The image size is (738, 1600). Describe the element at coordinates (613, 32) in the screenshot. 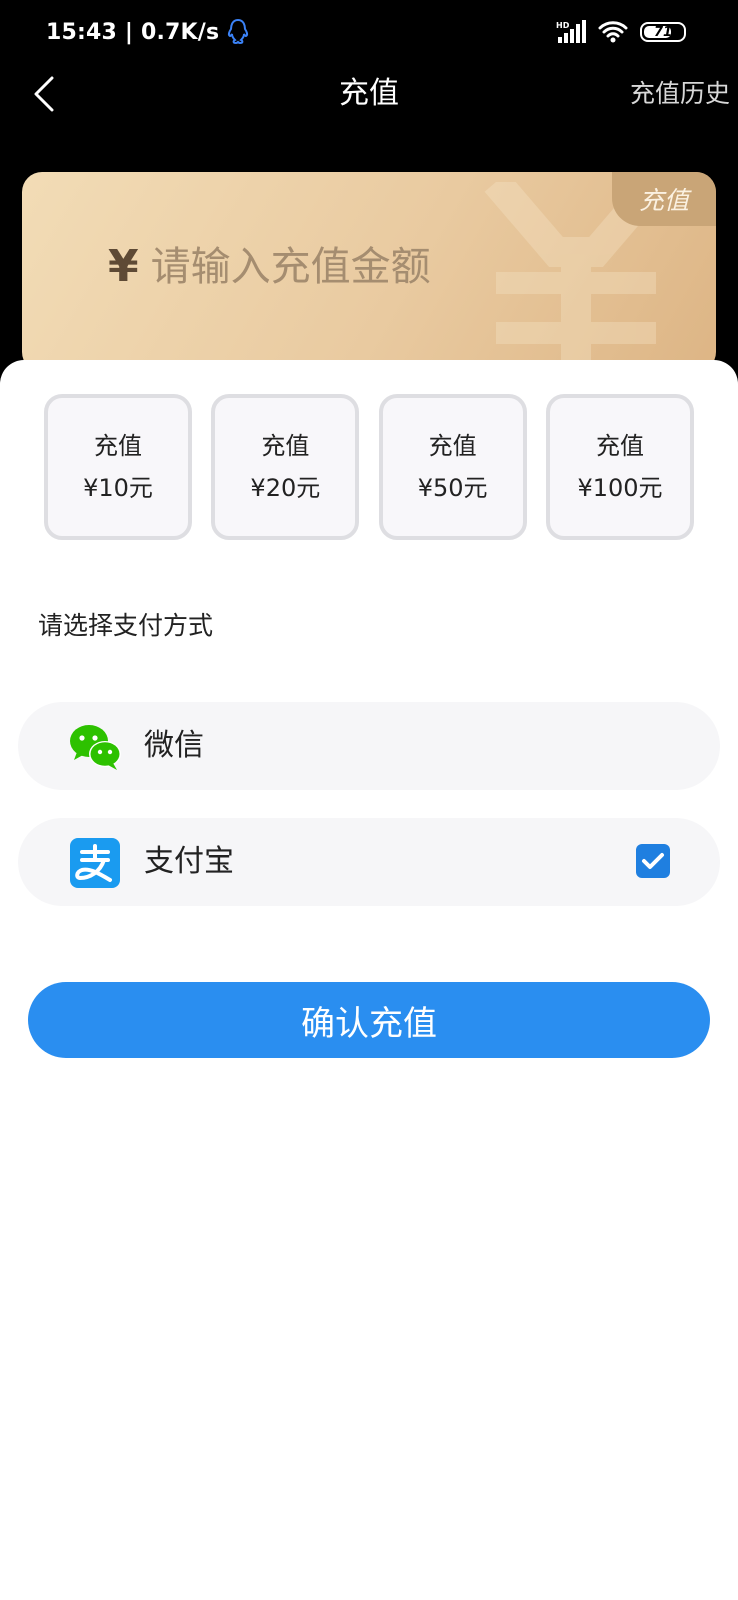

I see `wifi-icon` at that location.